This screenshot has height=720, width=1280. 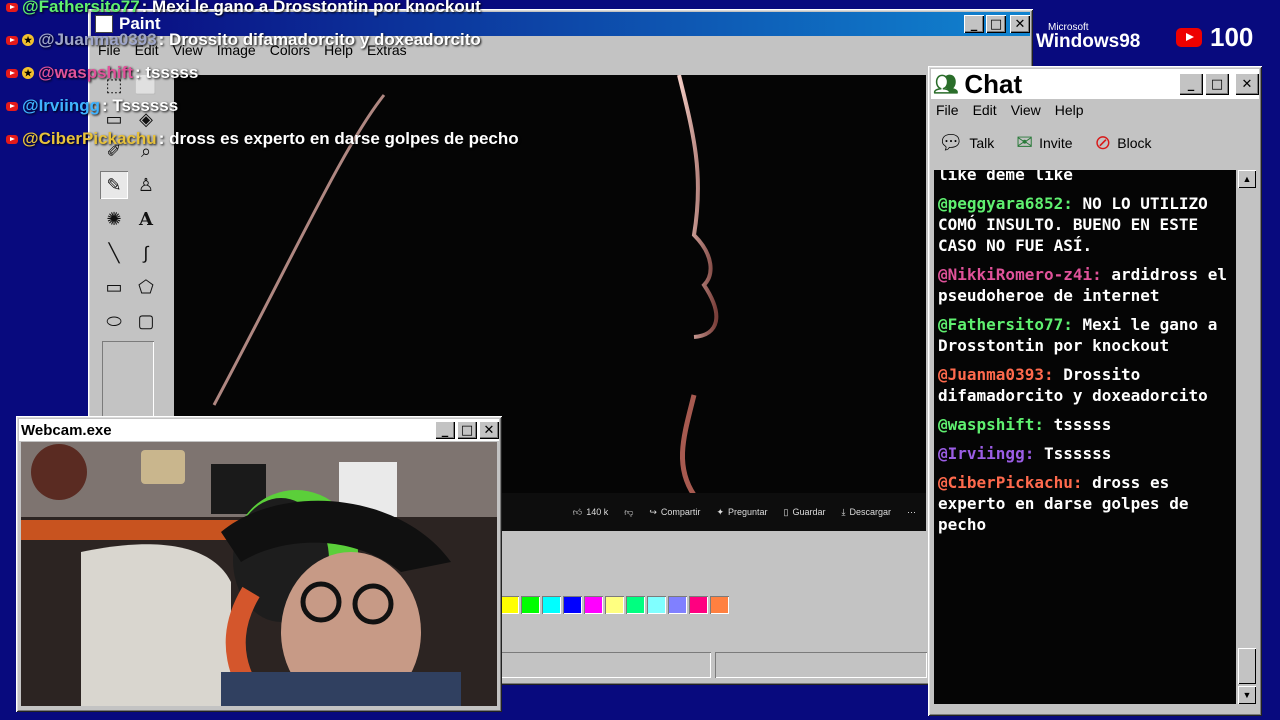 I want to click on chat-text: Tssssss, so click(x=1077, y=453).